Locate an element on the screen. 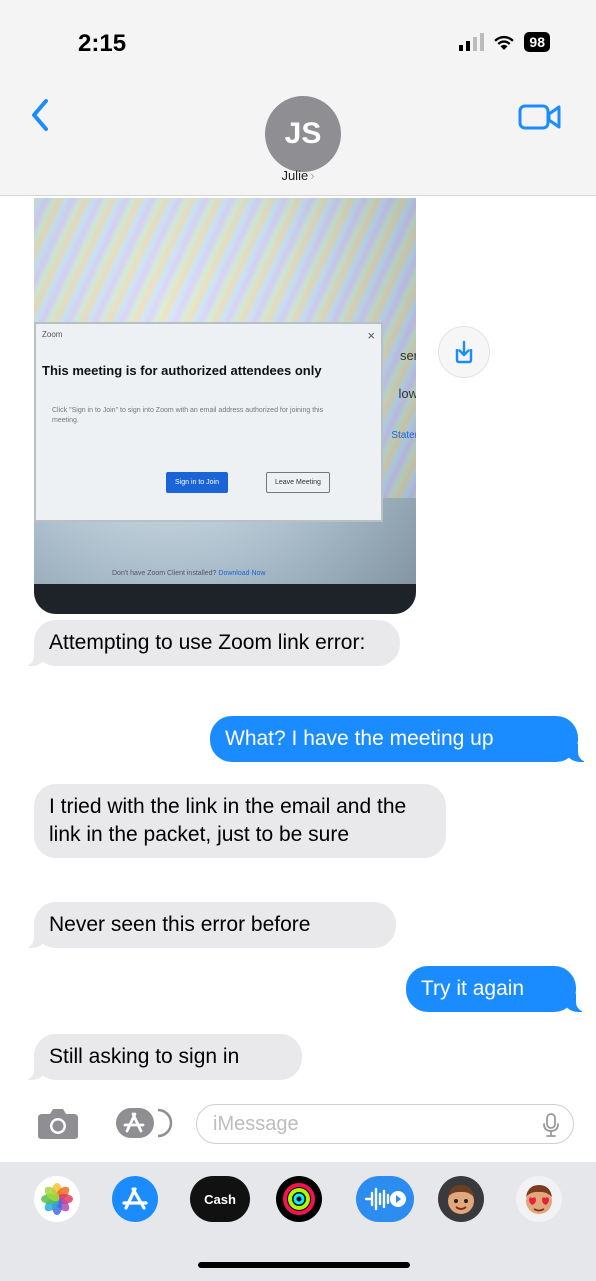 The height and width of the screenshot is (1281, 596). message-input-bar is located at coordinates (298, 1125).